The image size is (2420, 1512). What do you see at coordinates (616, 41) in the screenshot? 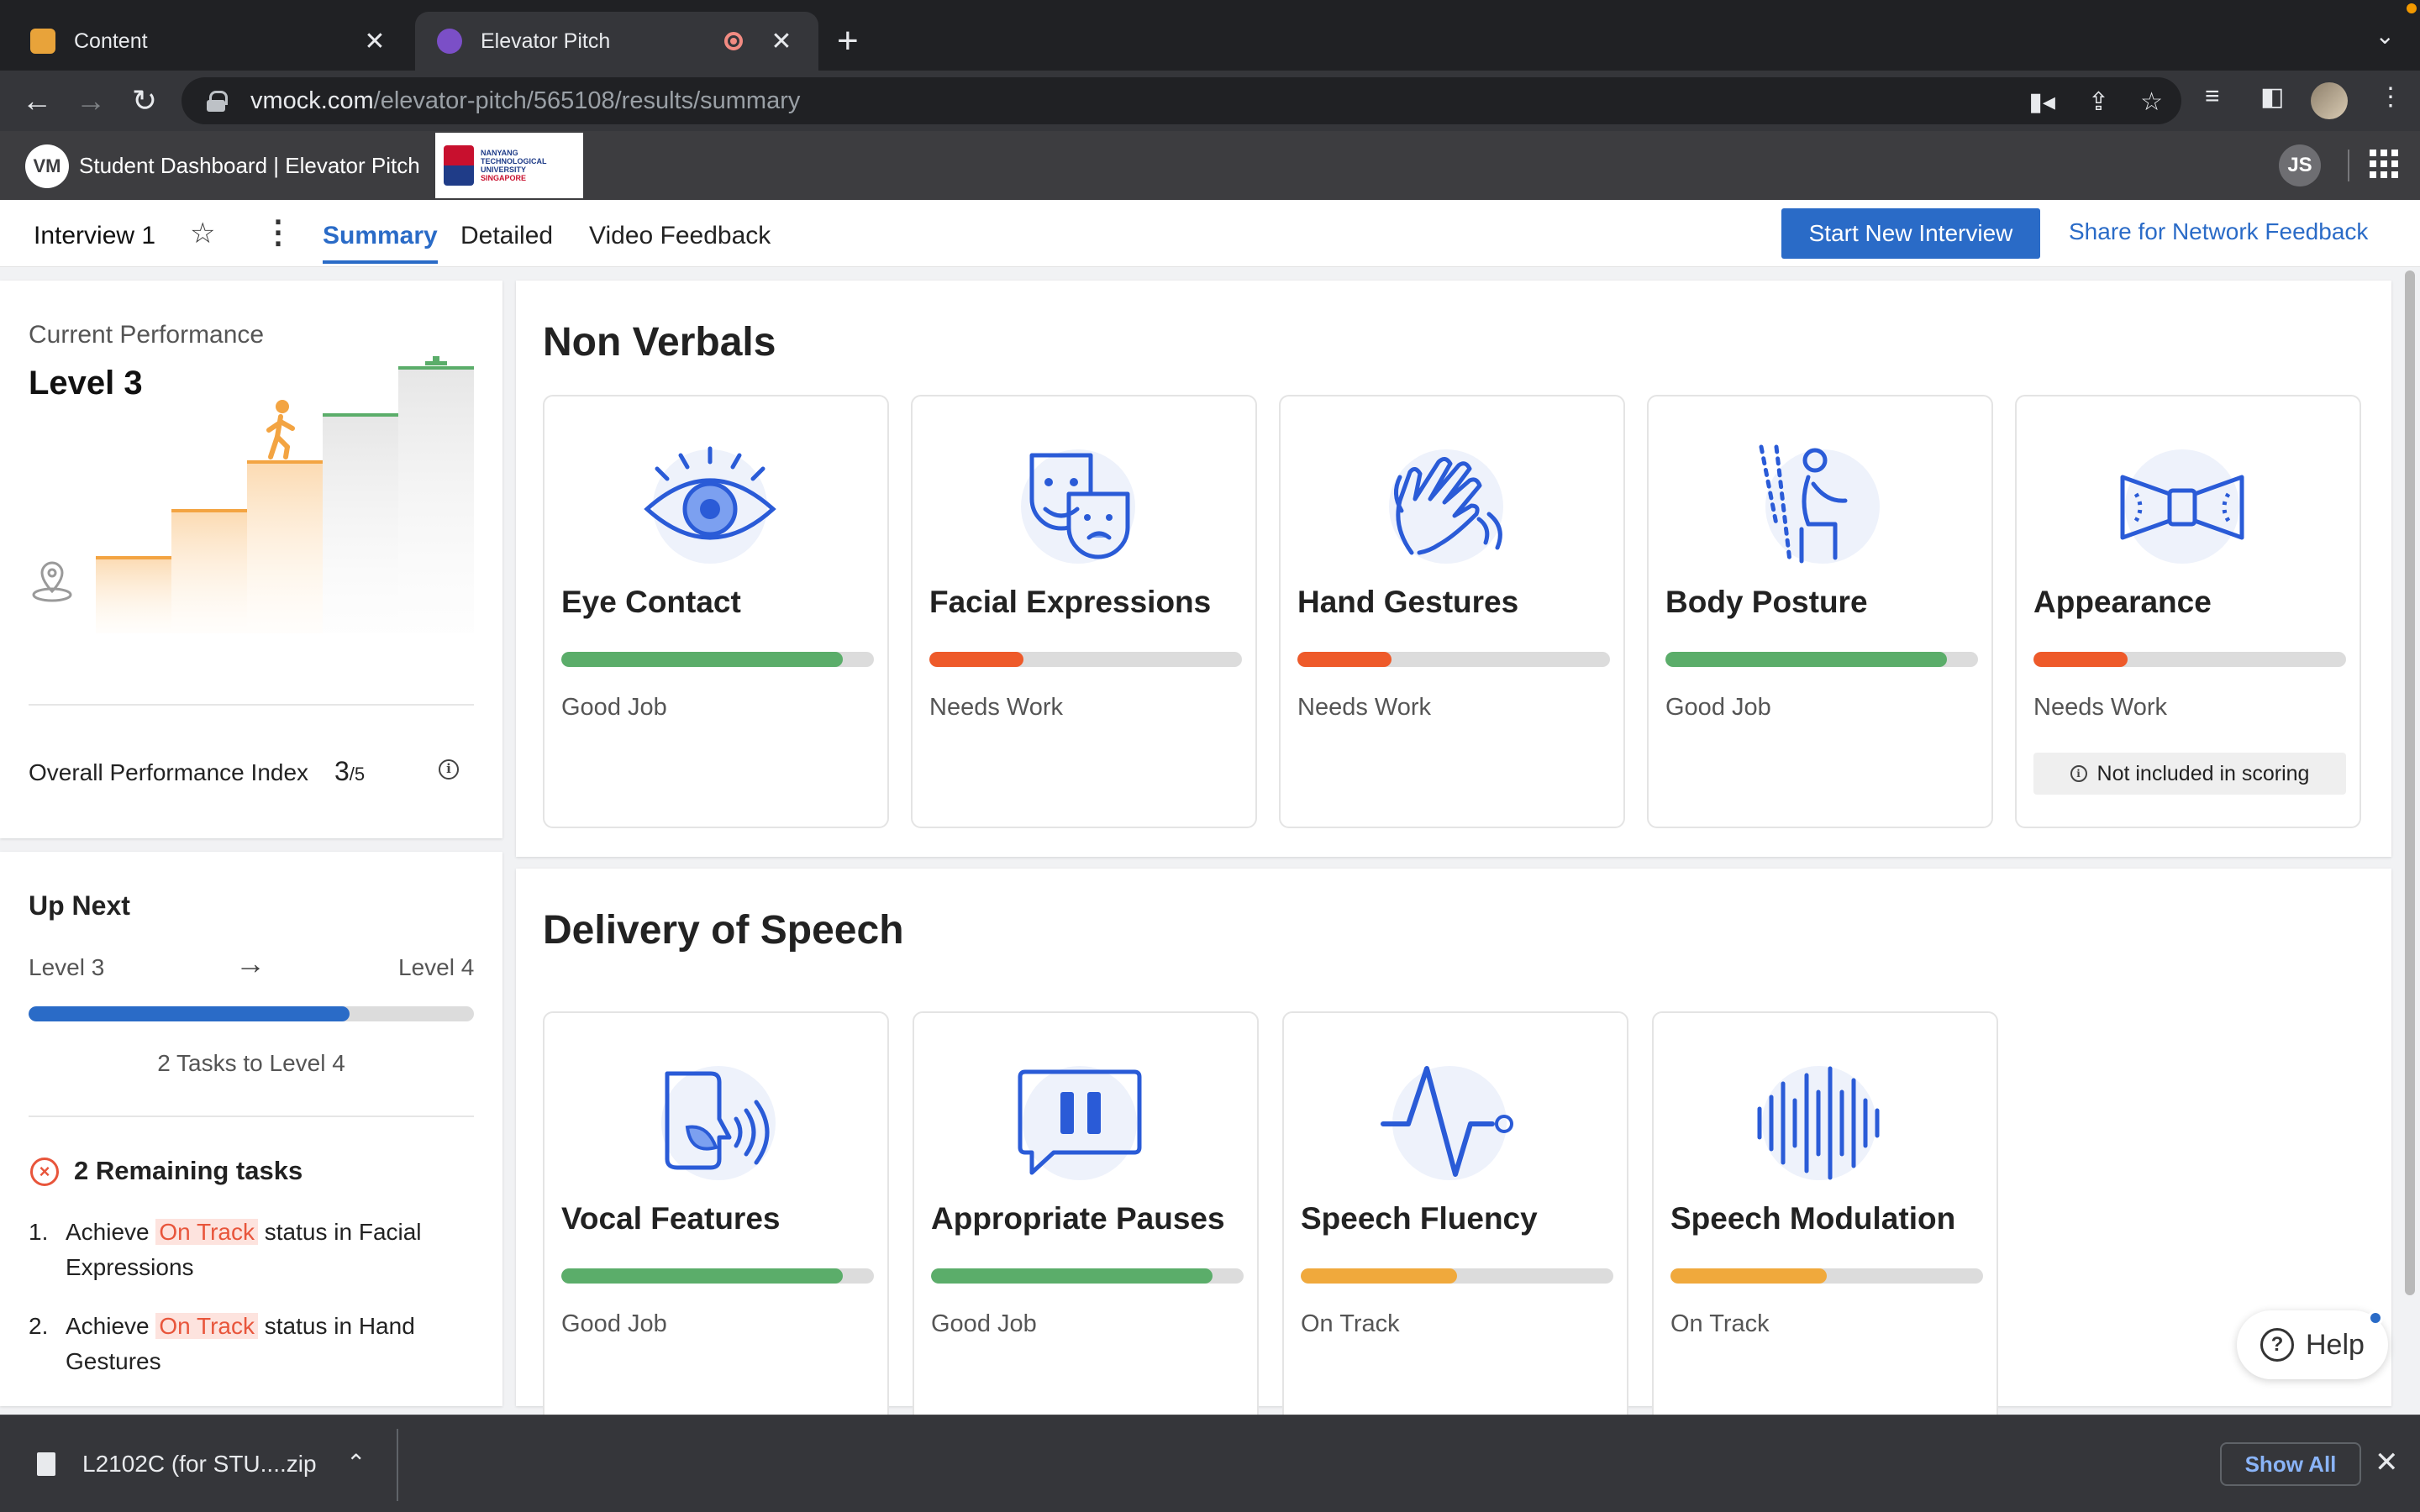
I see `browser-tab-elevator-pitch: Elevator Pitch ✕` at bounding box center [616, 41].